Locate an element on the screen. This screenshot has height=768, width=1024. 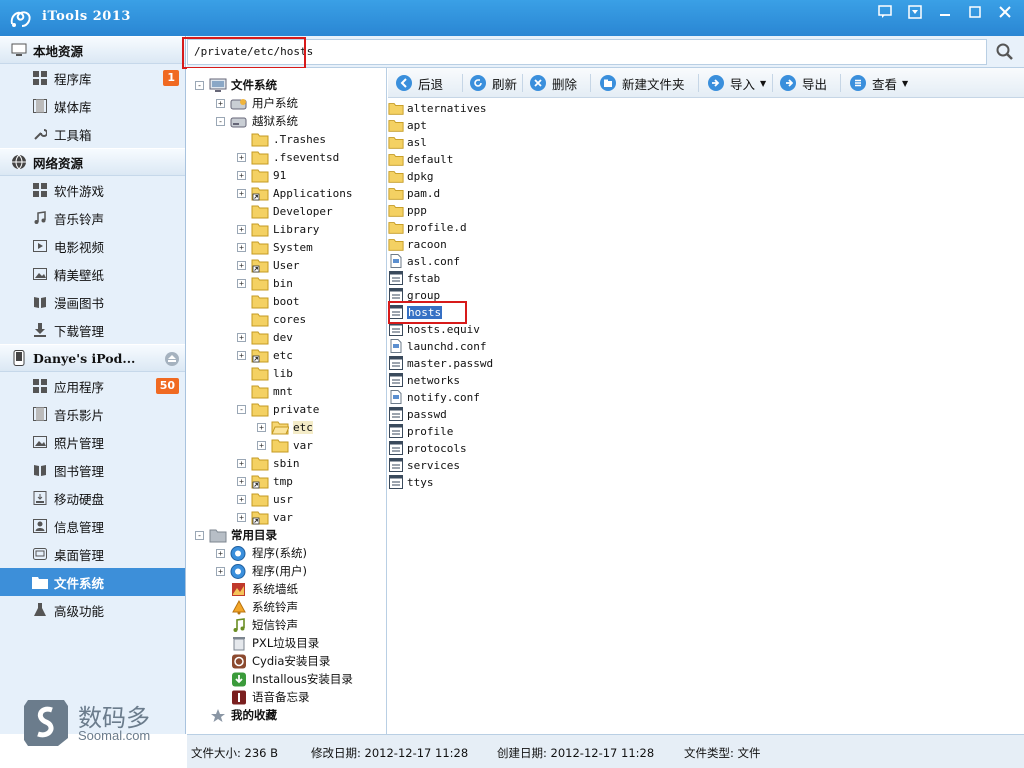
nav-item-book-manager: 图书管理 is located at coordinates (92, 470).